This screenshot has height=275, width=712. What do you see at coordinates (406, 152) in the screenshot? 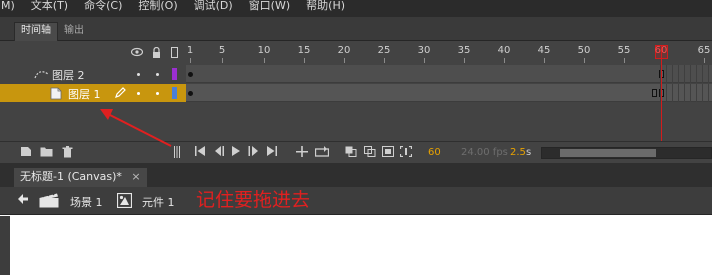
I see `modify-markers-icon` at bounding box center [406, 152].